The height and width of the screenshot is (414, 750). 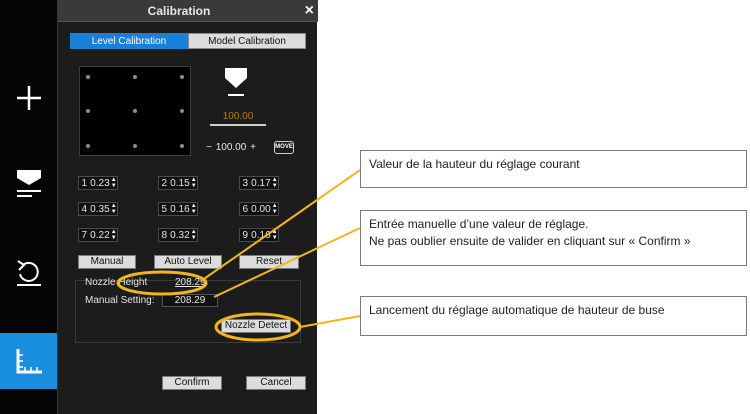 I want to click on nozzle-height-label: Nozzle Height, so click(x=116, y=282).